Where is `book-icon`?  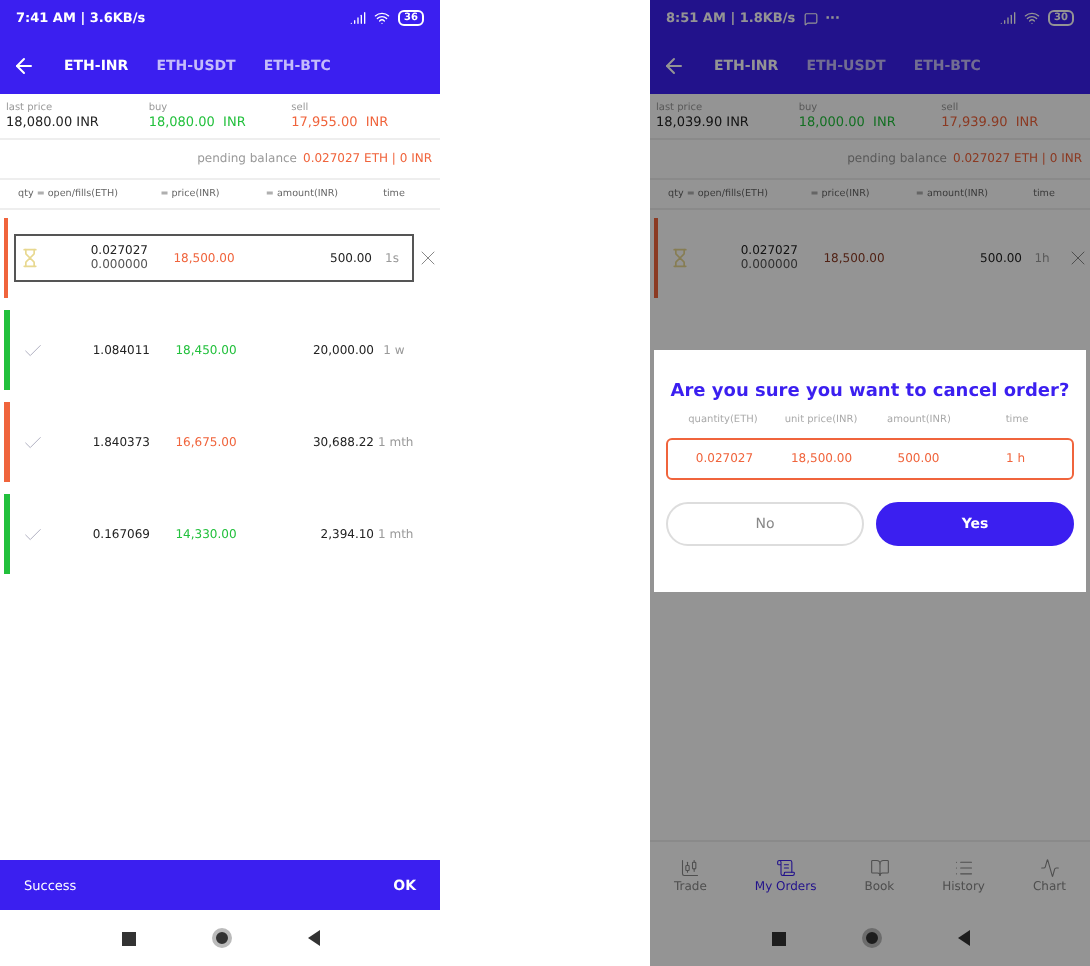 book-icon is located at coordinates (879, 868).